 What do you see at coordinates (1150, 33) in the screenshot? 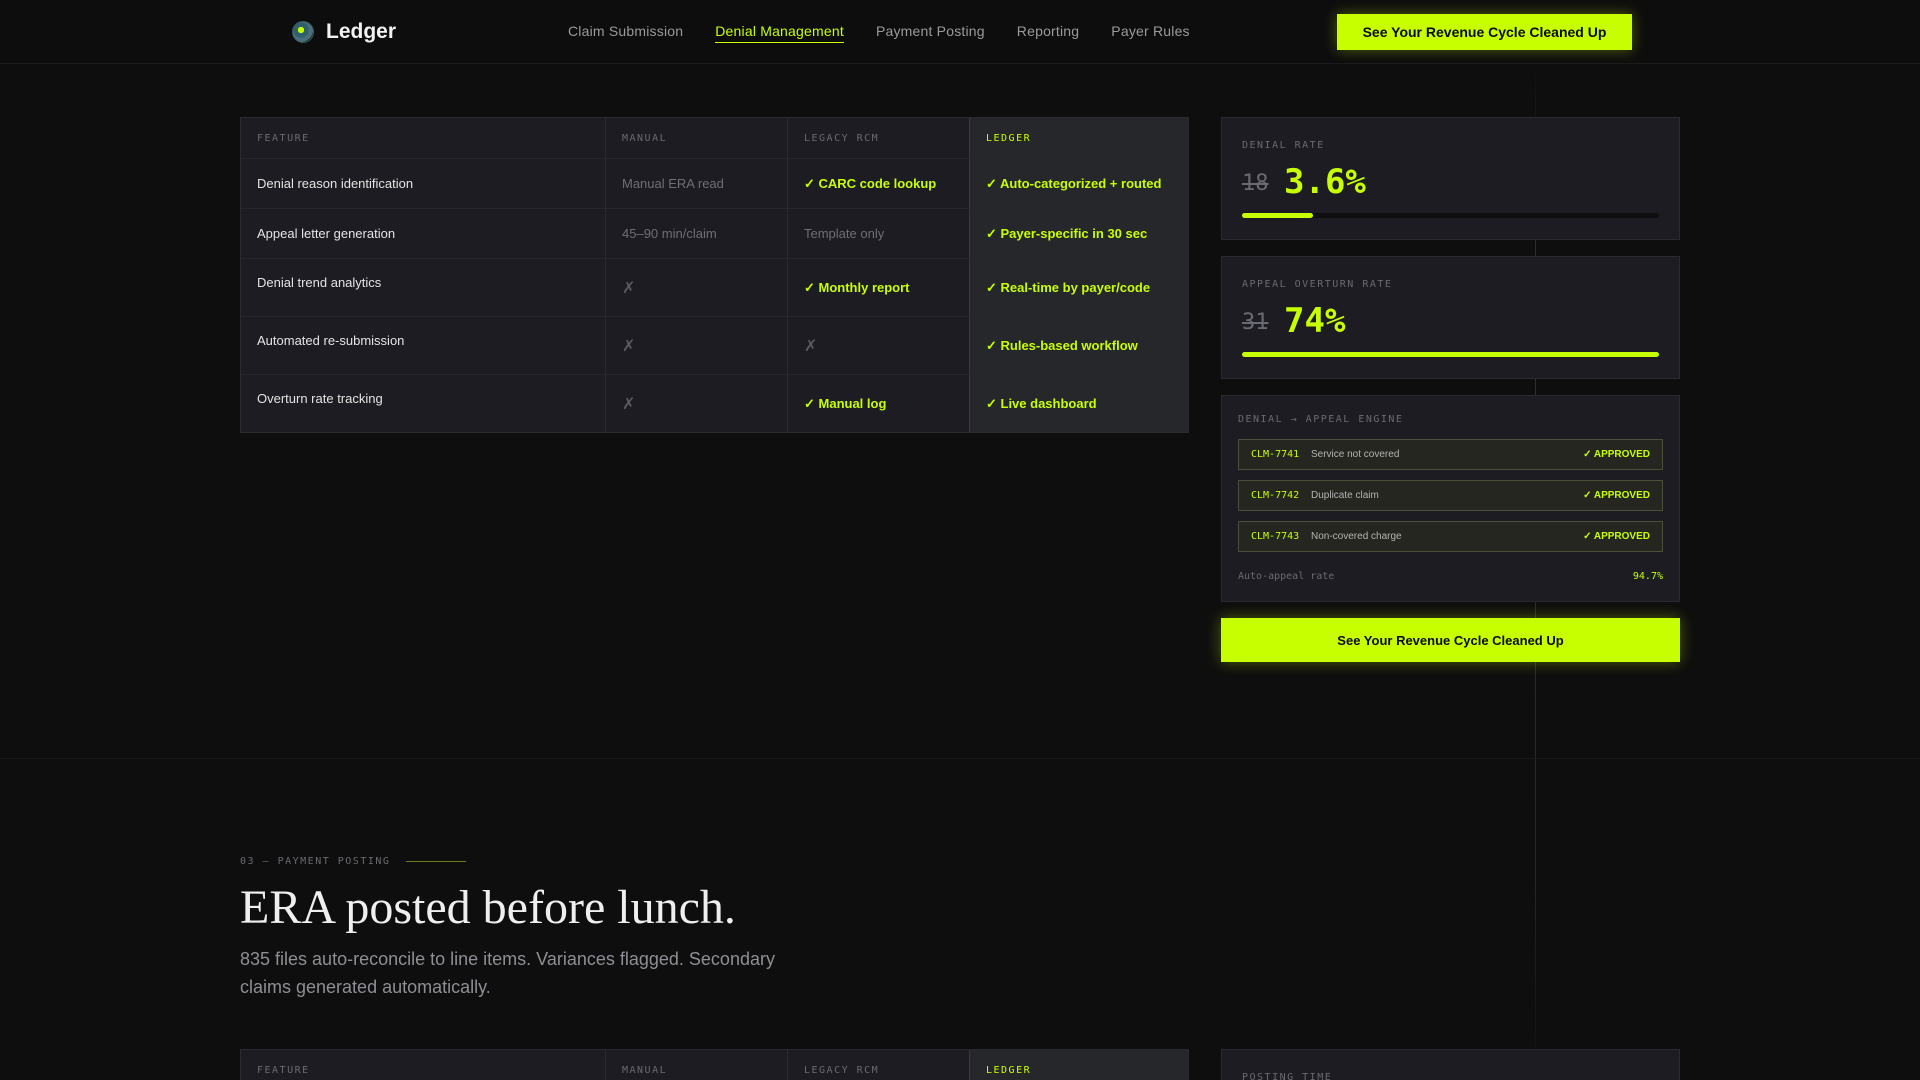
I see `nav-payer-rules: Payer Rules` at bounding box center [1150, 33].